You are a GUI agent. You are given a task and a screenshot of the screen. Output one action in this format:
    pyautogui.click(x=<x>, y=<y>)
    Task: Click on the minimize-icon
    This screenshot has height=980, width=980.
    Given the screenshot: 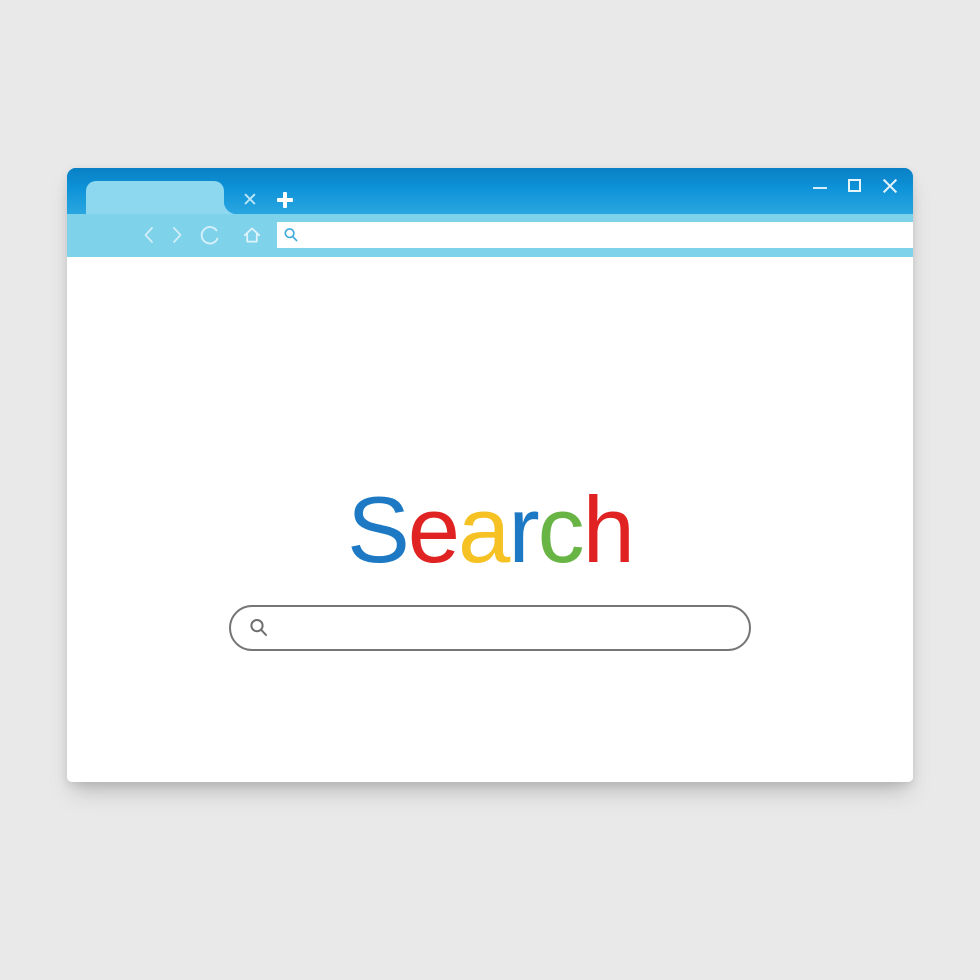 What is the action you would take?
    pyautogui.click(x=820, y=186)
    